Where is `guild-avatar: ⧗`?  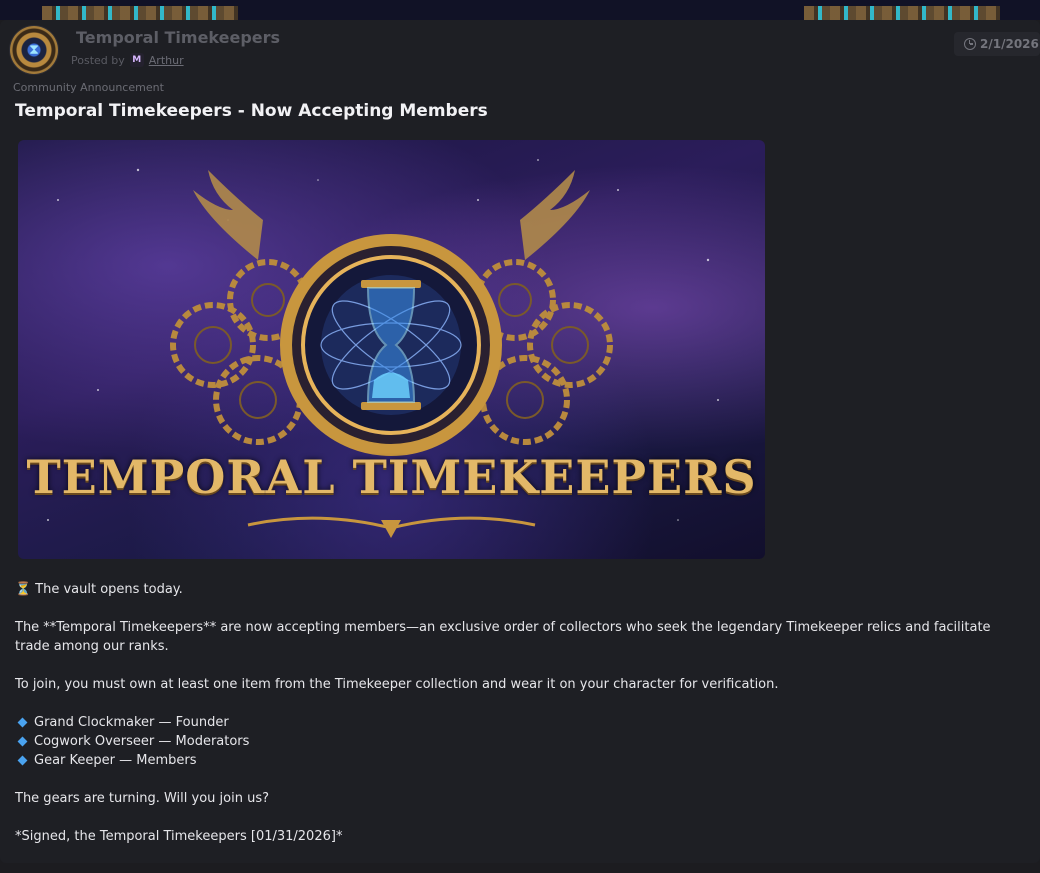
guild-avatar: ⧗ is located at coordinates (34, 50).